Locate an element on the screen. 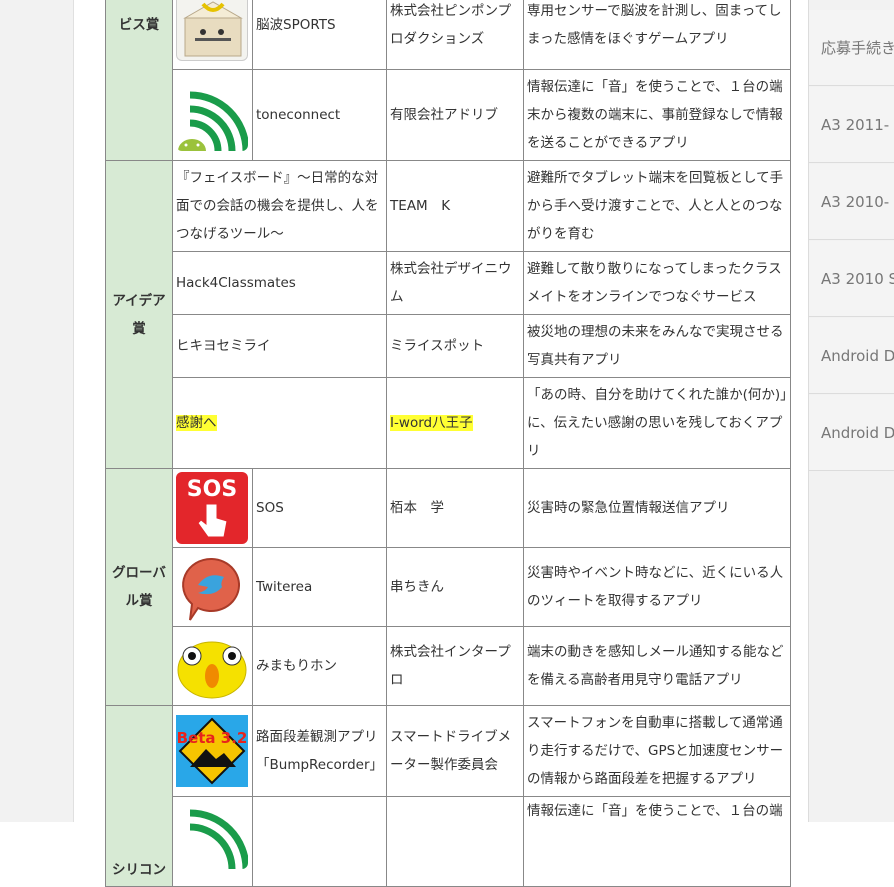 The width and height of the screenshot is (894, 887). sidebar-item-entry: 応募手続き is located at coordinates (851, 48).